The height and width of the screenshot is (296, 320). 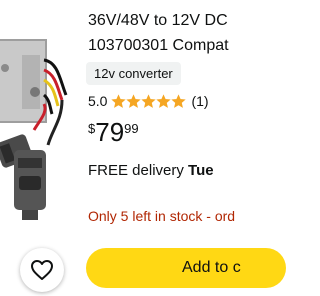 I want to click on heart-icon, so click(x=42, y=270).